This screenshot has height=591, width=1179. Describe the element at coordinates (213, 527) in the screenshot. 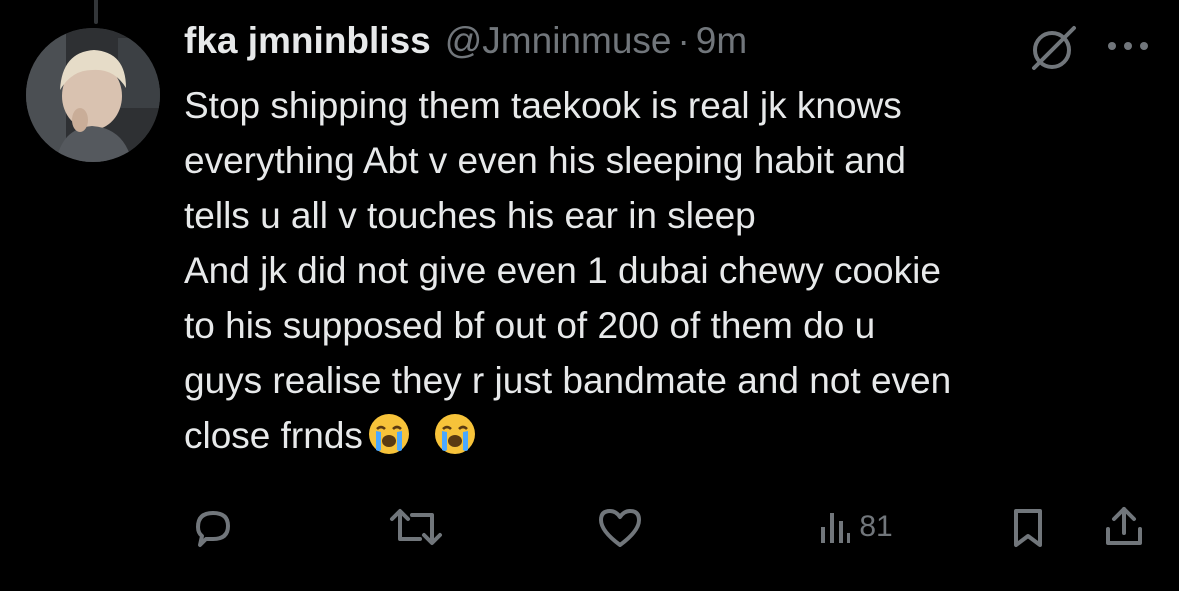

I see `reply-bubble-icon` at that location.